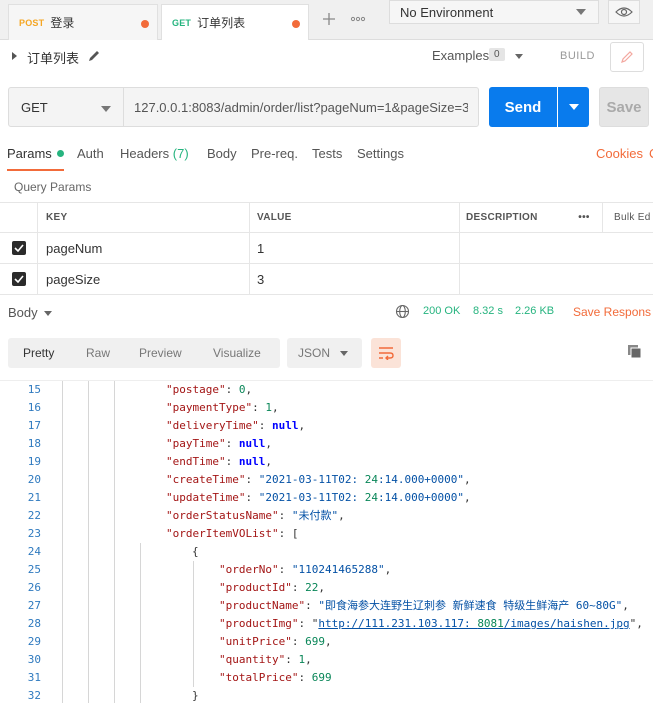  I want to click on param-key-cell: pageNum, so click(144, 248).